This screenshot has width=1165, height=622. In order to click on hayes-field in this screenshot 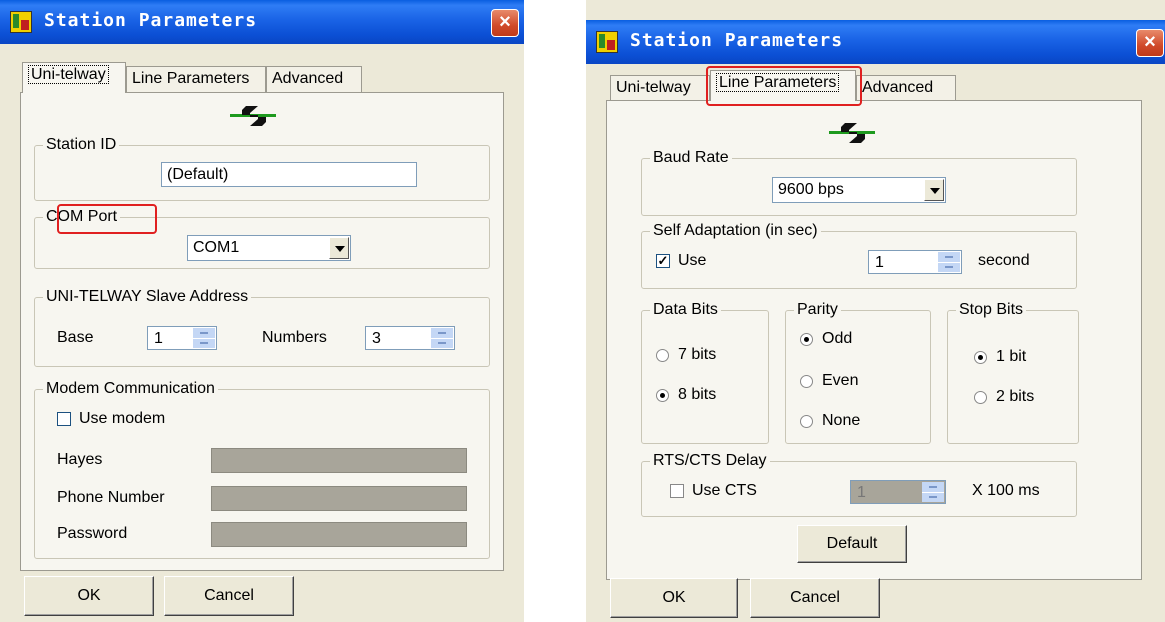, I will do `click(339, 460)`.